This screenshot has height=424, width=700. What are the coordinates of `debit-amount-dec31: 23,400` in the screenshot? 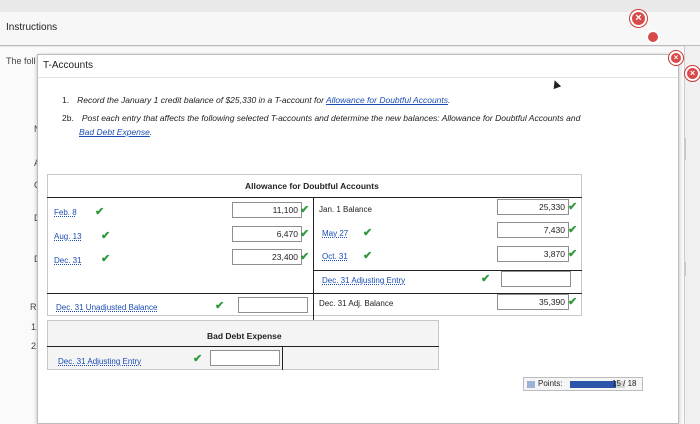 It's located at (267, 257).